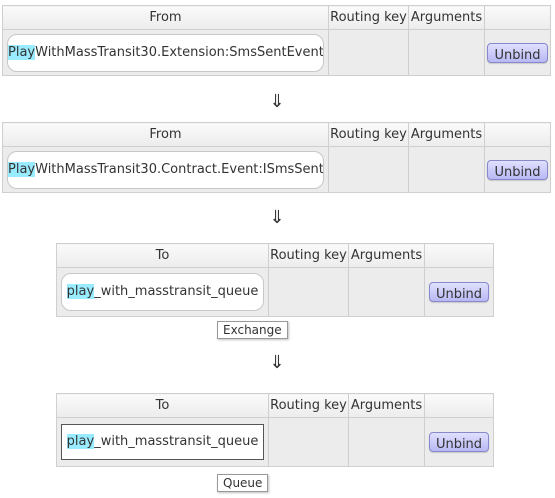 The image size is (555, 498). Describe the element at coordinates (252, 330) in the screenshot. I see `destination-type-exchange-label: Exchange` at that location.